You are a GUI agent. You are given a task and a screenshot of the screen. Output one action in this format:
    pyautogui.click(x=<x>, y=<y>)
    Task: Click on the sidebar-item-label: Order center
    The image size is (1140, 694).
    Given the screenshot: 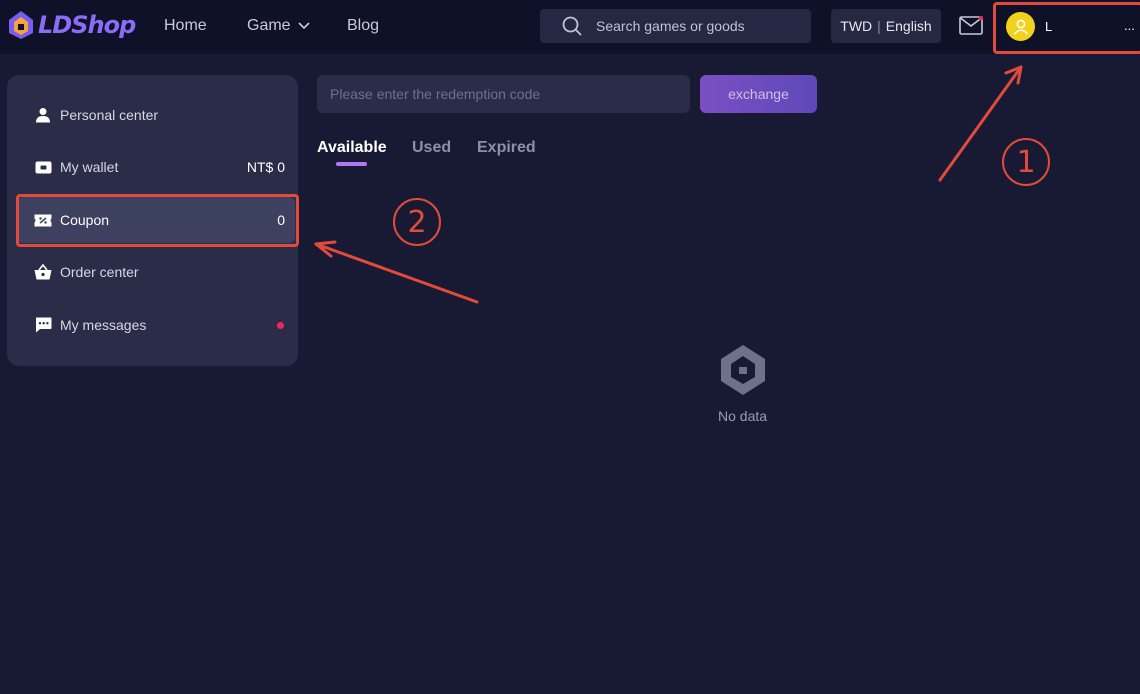 What is the action you would take?
    pyautogui.click(x=99, y=272)
    